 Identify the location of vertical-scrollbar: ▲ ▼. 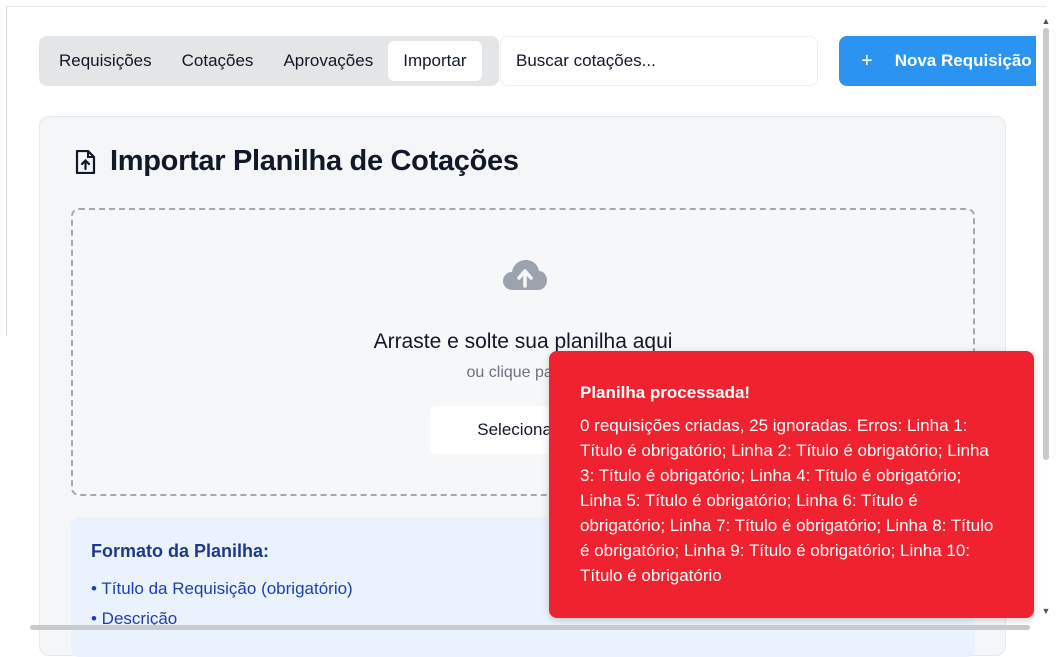
(1046, 316).